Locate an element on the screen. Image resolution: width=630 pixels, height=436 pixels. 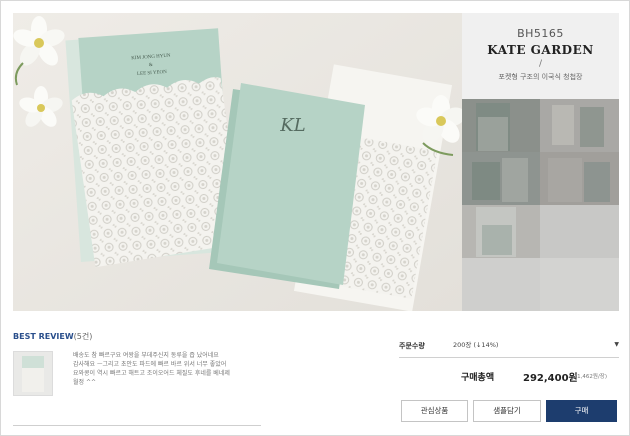
thumbnail-3-image is located at coordinates (500, 180).